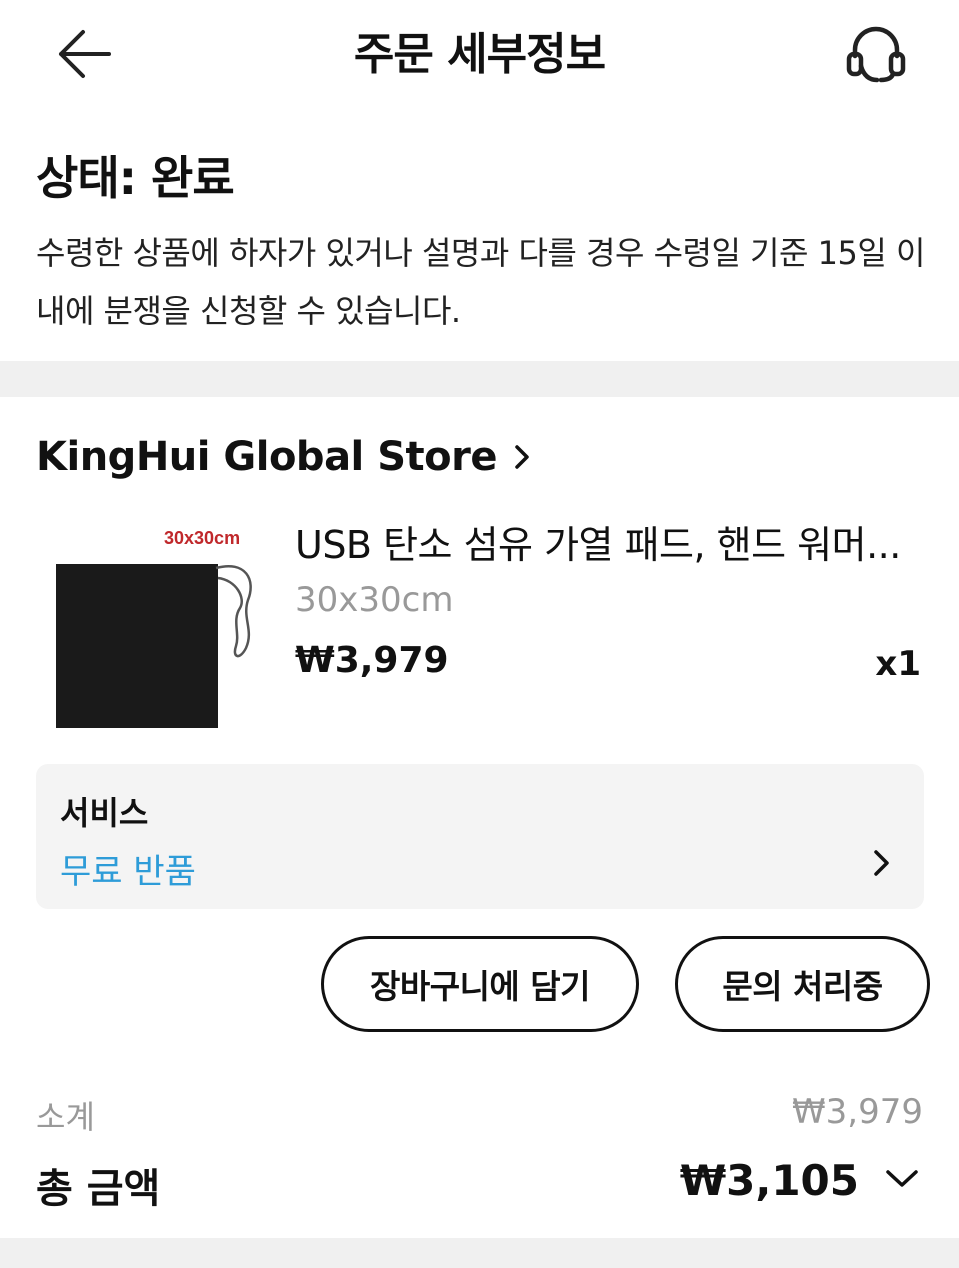 The height and width of the screenshot is (1268, 959). I want to click on total-label: 총 금액, so click(98, 1189).